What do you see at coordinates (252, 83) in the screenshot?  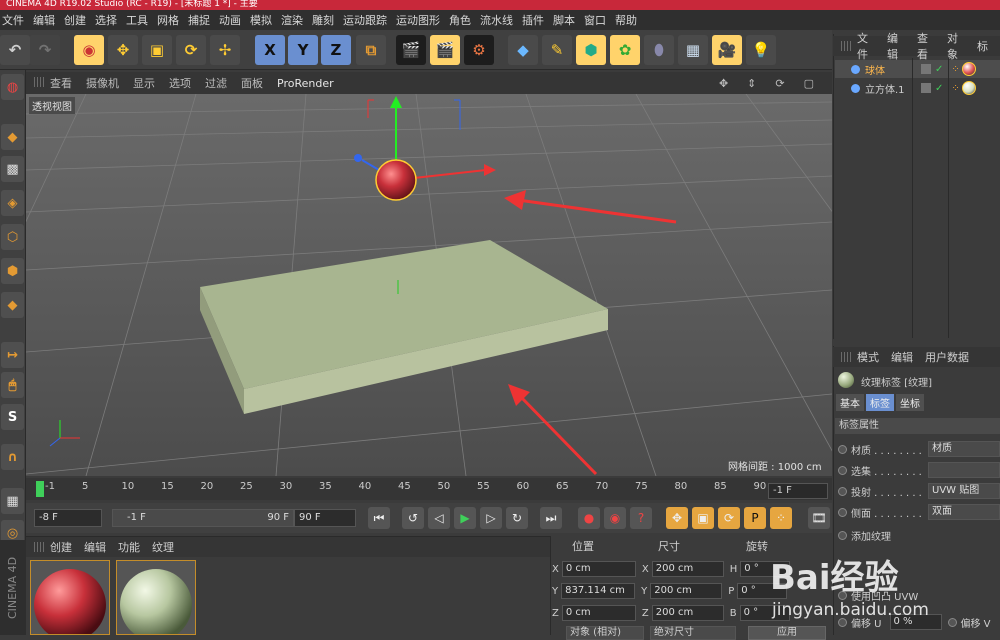 I see `viewport-menu-item-5: 面板` at bounding box center [252, 83].